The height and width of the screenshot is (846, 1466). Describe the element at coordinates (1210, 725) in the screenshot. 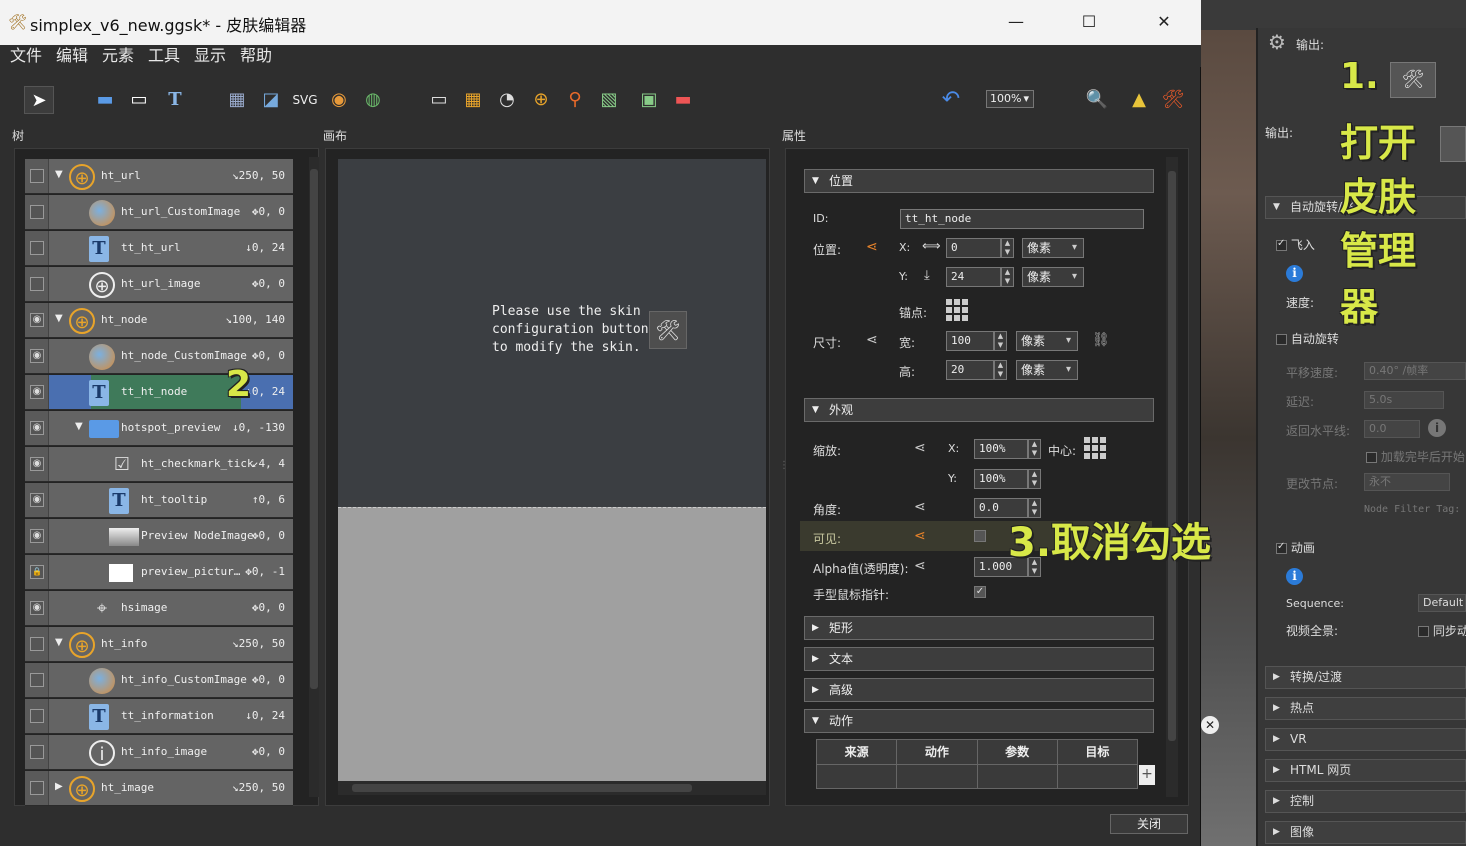

I see `close-circle-icon: ✕` at that location.